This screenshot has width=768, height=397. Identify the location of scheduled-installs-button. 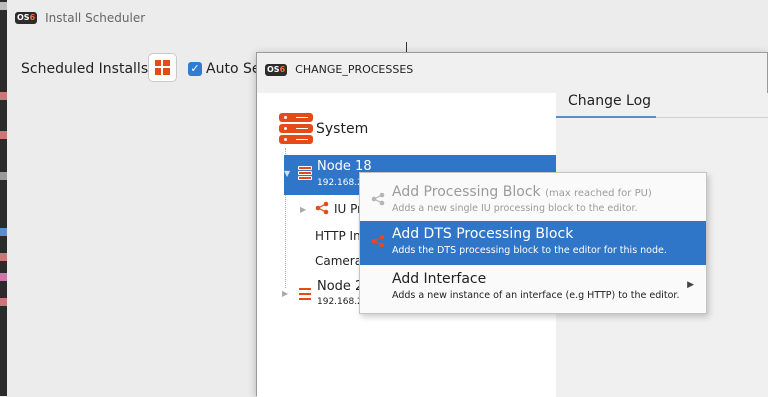
(162, 67).